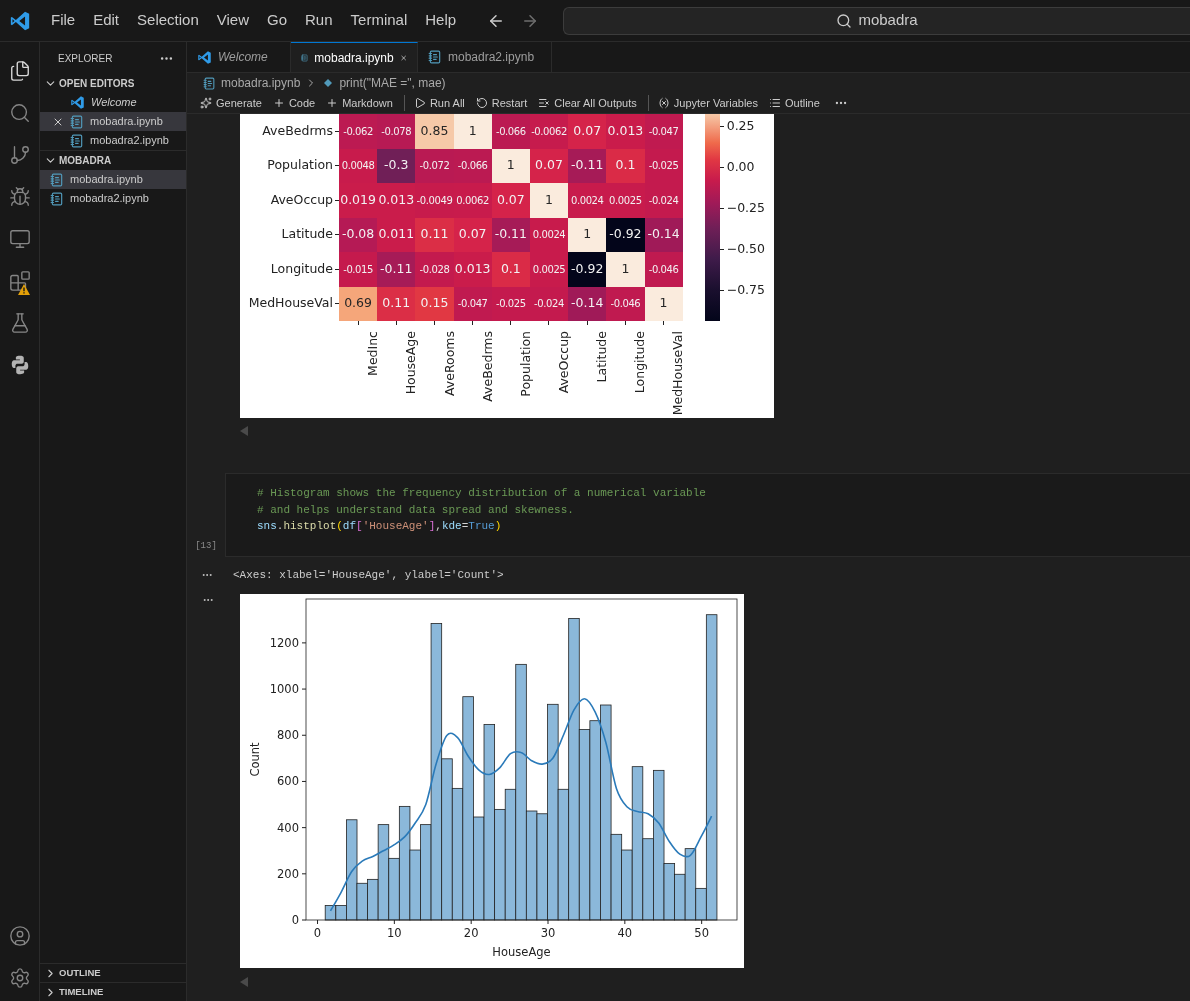  What do you see at coordinates (19, 978) in the screenshot?
I see `settings-icon` at bounding box center [19, 978].